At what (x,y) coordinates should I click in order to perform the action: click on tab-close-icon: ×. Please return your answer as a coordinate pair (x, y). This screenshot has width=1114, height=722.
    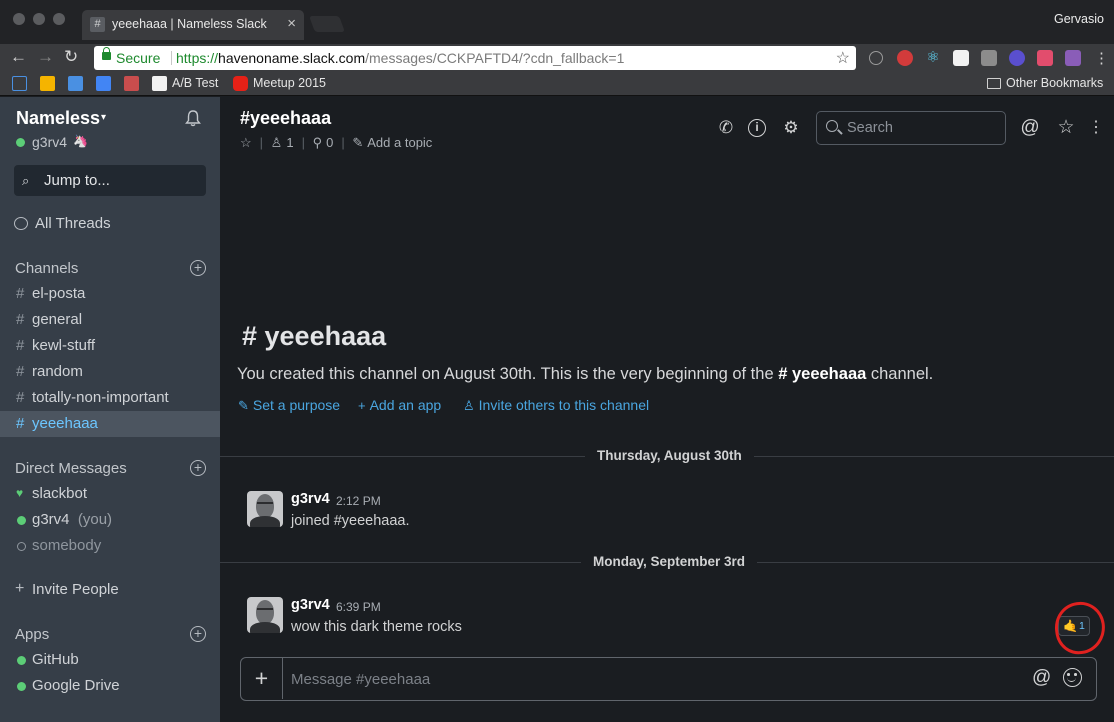
    Looking at the image, I should click on (291, 23).